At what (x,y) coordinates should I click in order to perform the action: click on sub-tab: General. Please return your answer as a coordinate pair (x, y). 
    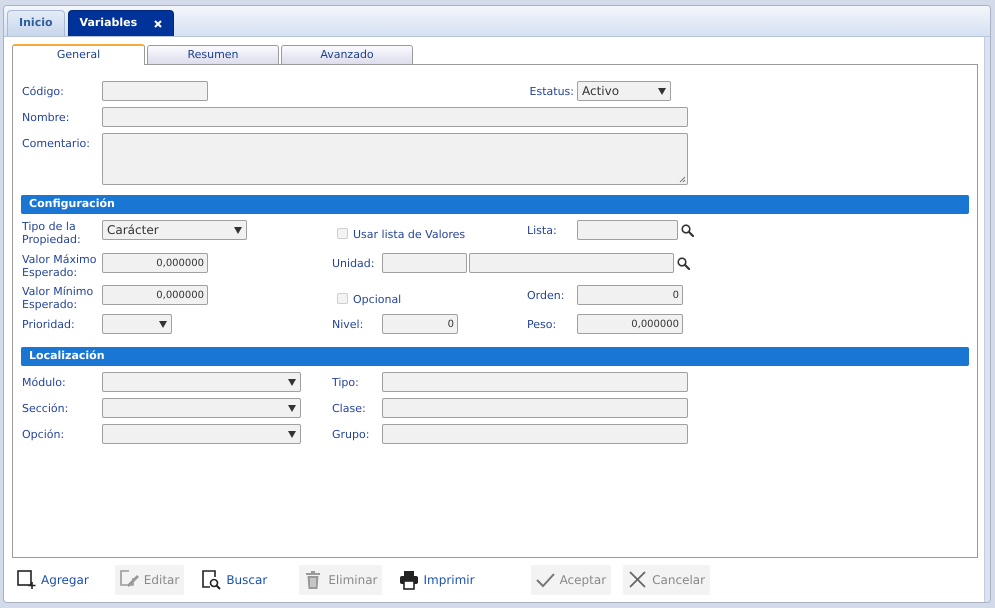
    Looking at the image, I should click on (78, 54).